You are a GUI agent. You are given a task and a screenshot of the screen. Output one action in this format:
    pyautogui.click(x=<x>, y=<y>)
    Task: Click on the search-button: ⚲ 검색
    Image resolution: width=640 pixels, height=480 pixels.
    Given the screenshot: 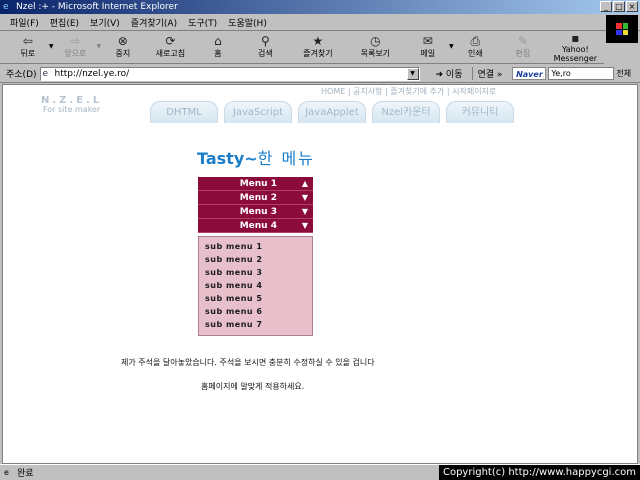 What is the action you would take?
    pyautogui.click(x=266, y=47)
    